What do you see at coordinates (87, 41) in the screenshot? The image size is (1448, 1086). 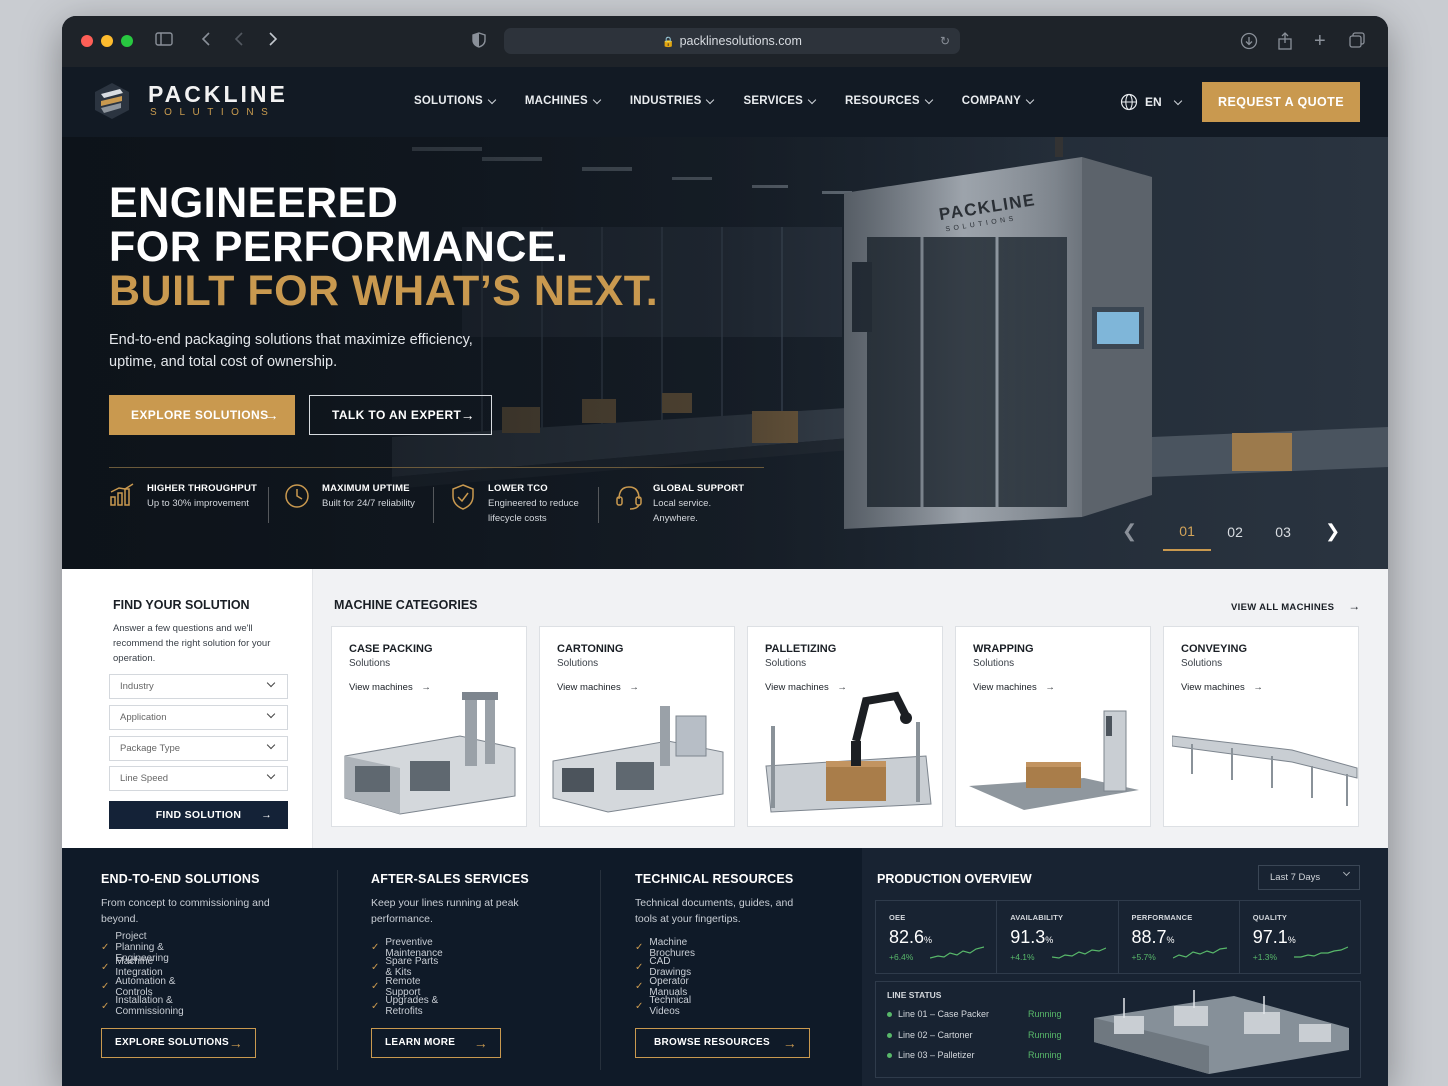 I see `close-window-button` at bounding box center [87, 41].